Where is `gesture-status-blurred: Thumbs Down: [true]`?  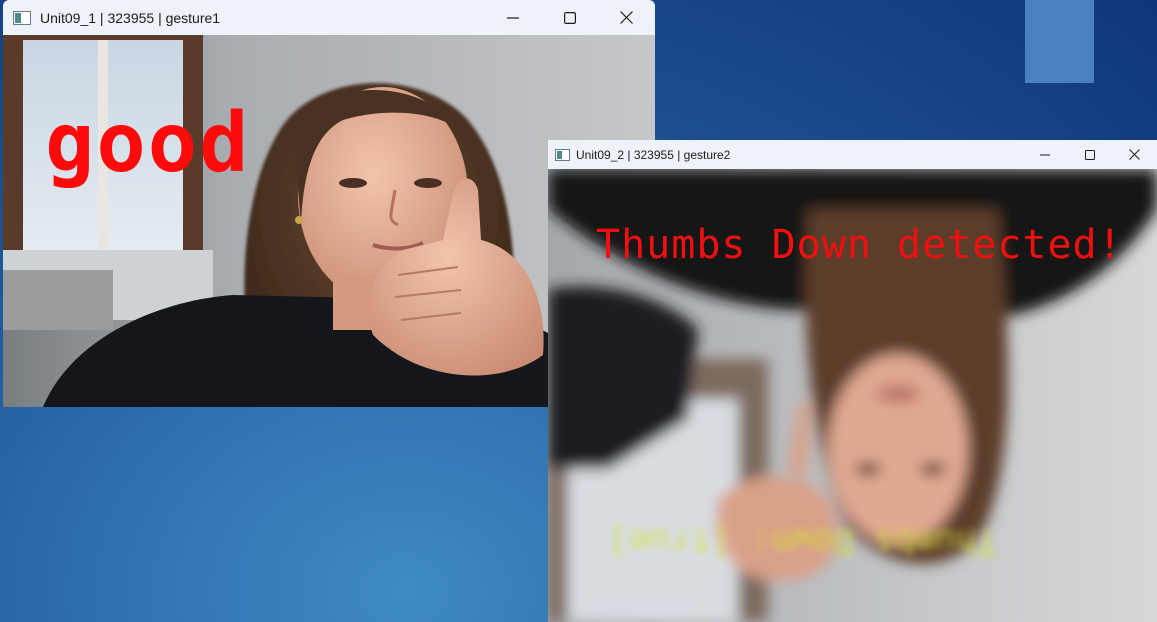
gesture-status-blurred: Thumbs Down: [true] is located at coordinates (802, 541).